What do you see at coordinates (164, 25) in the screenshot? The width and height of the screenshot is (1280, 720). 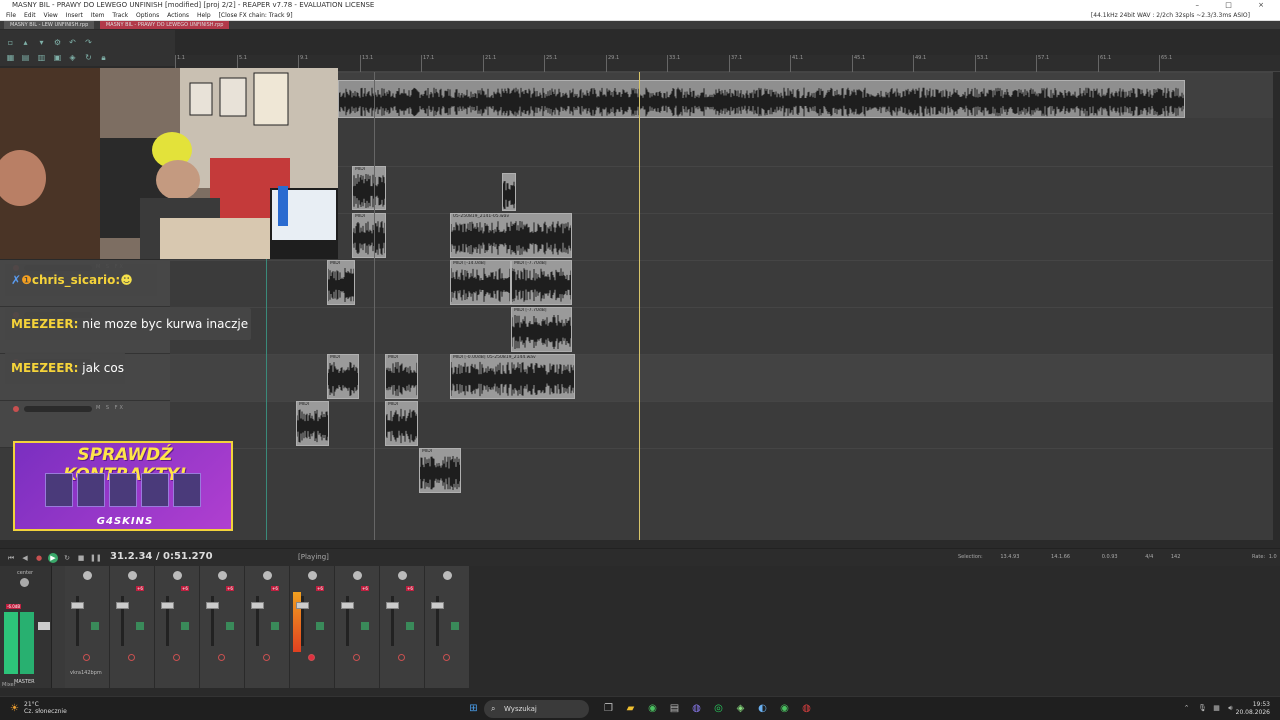 I see `project-tab-2: MASNY BIL - PRAWY DO LEWEGO UNFINISH.rpp` at bounding box center [164, 25].